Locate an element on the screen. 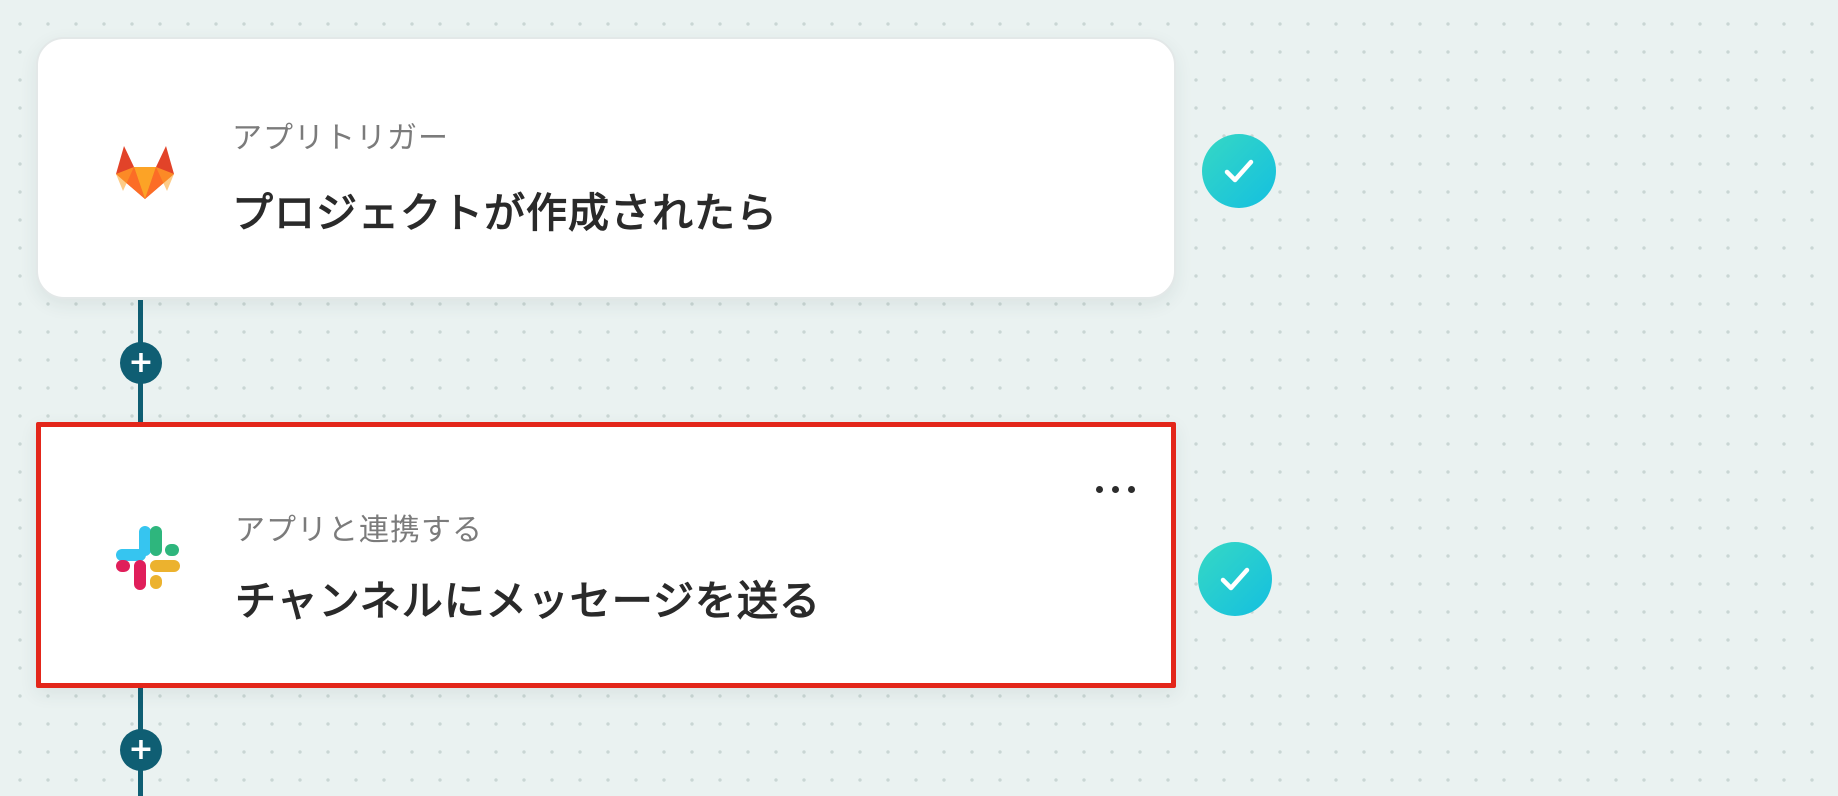 This screenshot has width=1838, height=796. step-kind-label: アプリトリガー is located at coordinates (340, 138).